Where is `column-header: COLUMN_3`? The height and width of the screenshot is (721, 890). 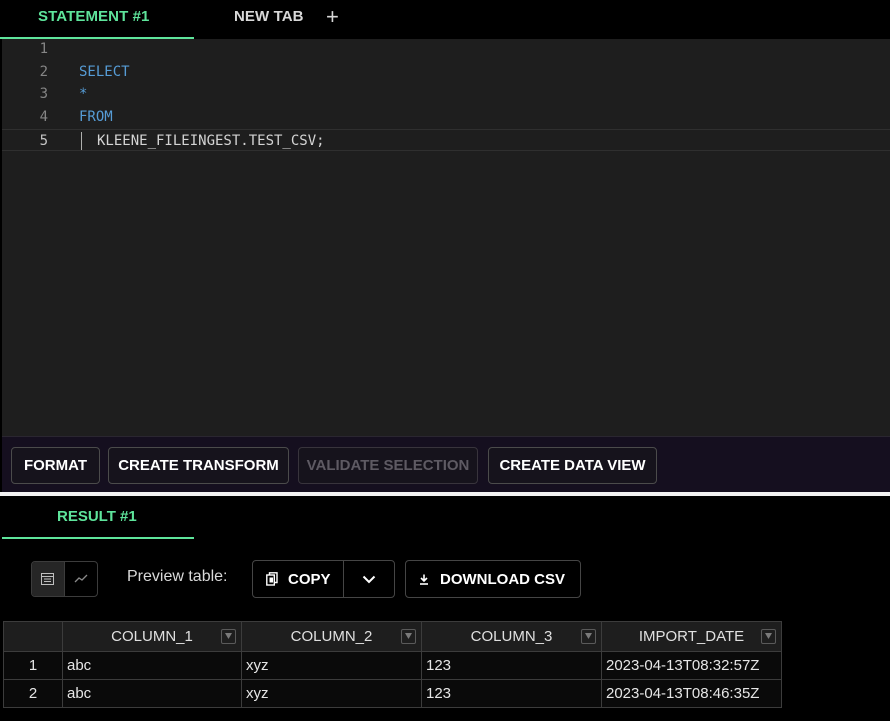 column-header: COLUMN_3 is located at coordinates (511, 636).